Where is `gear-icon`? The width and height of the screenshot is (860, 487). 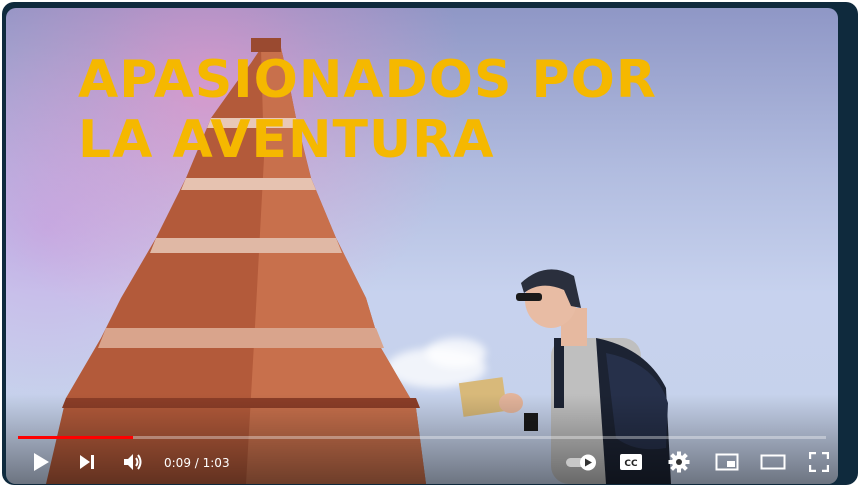 gear-icon is located at coordinates (679, 464).